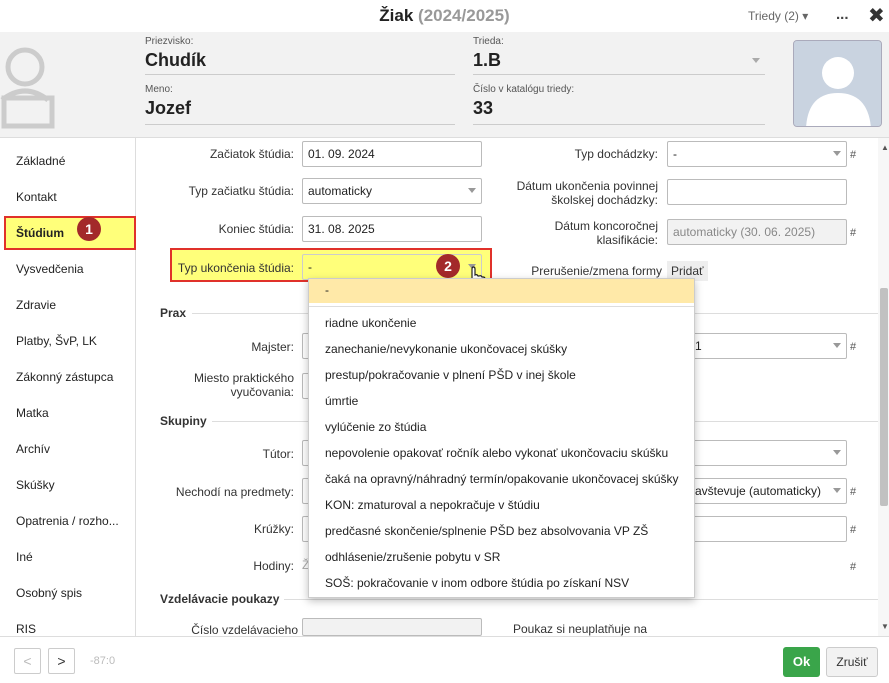 The height and width of the screenshot is (683, 889). I want to click on prev-button: <, so click(27, 661).